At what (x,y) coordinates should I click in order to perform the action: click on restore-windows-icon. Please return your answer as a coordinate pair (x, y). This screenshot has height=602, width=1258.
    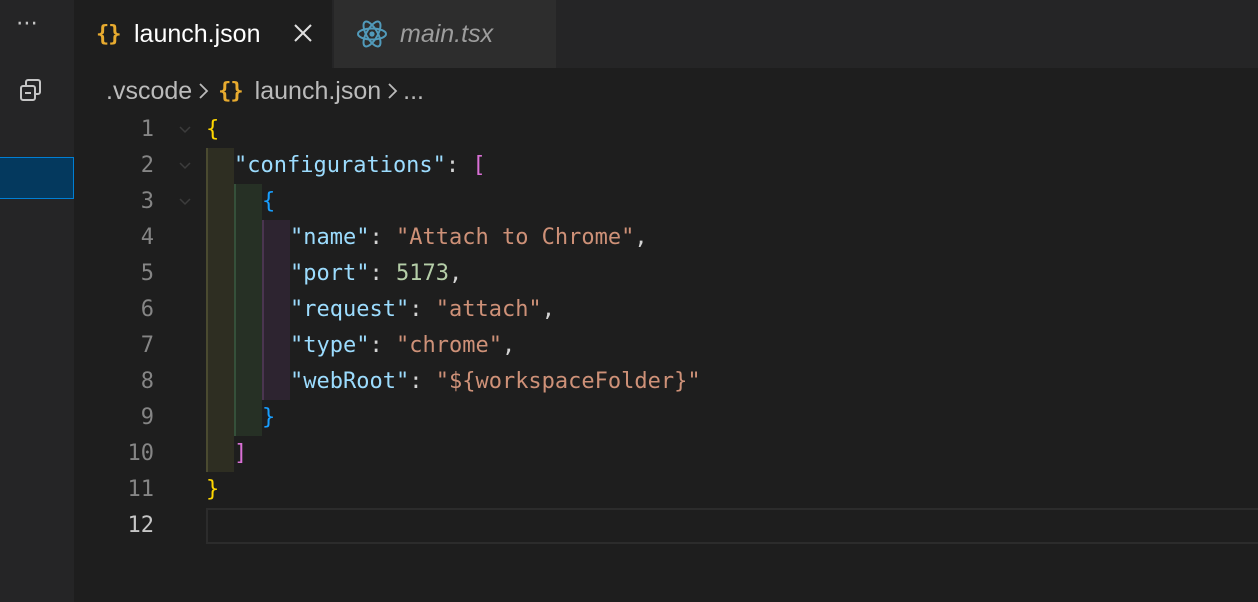
    Looking at the image, I should click on (31, 91).